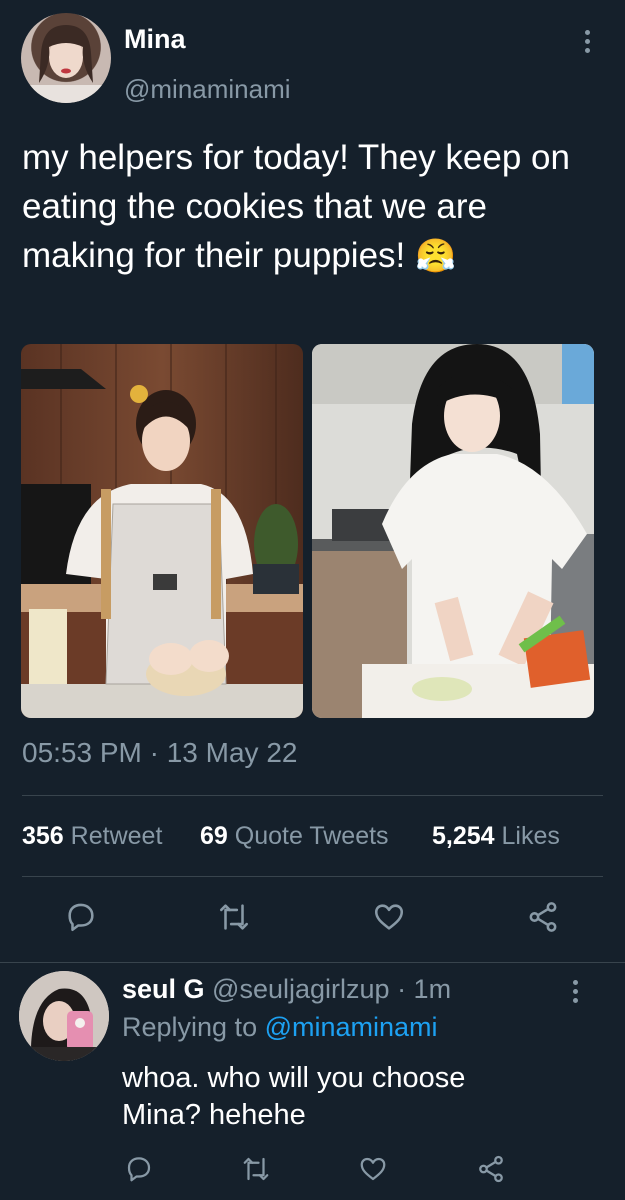  What do you see at coordinates (463, 836) in the screenshot?
I see `like-count-value: 5,254` at bounding box center [463, 836].